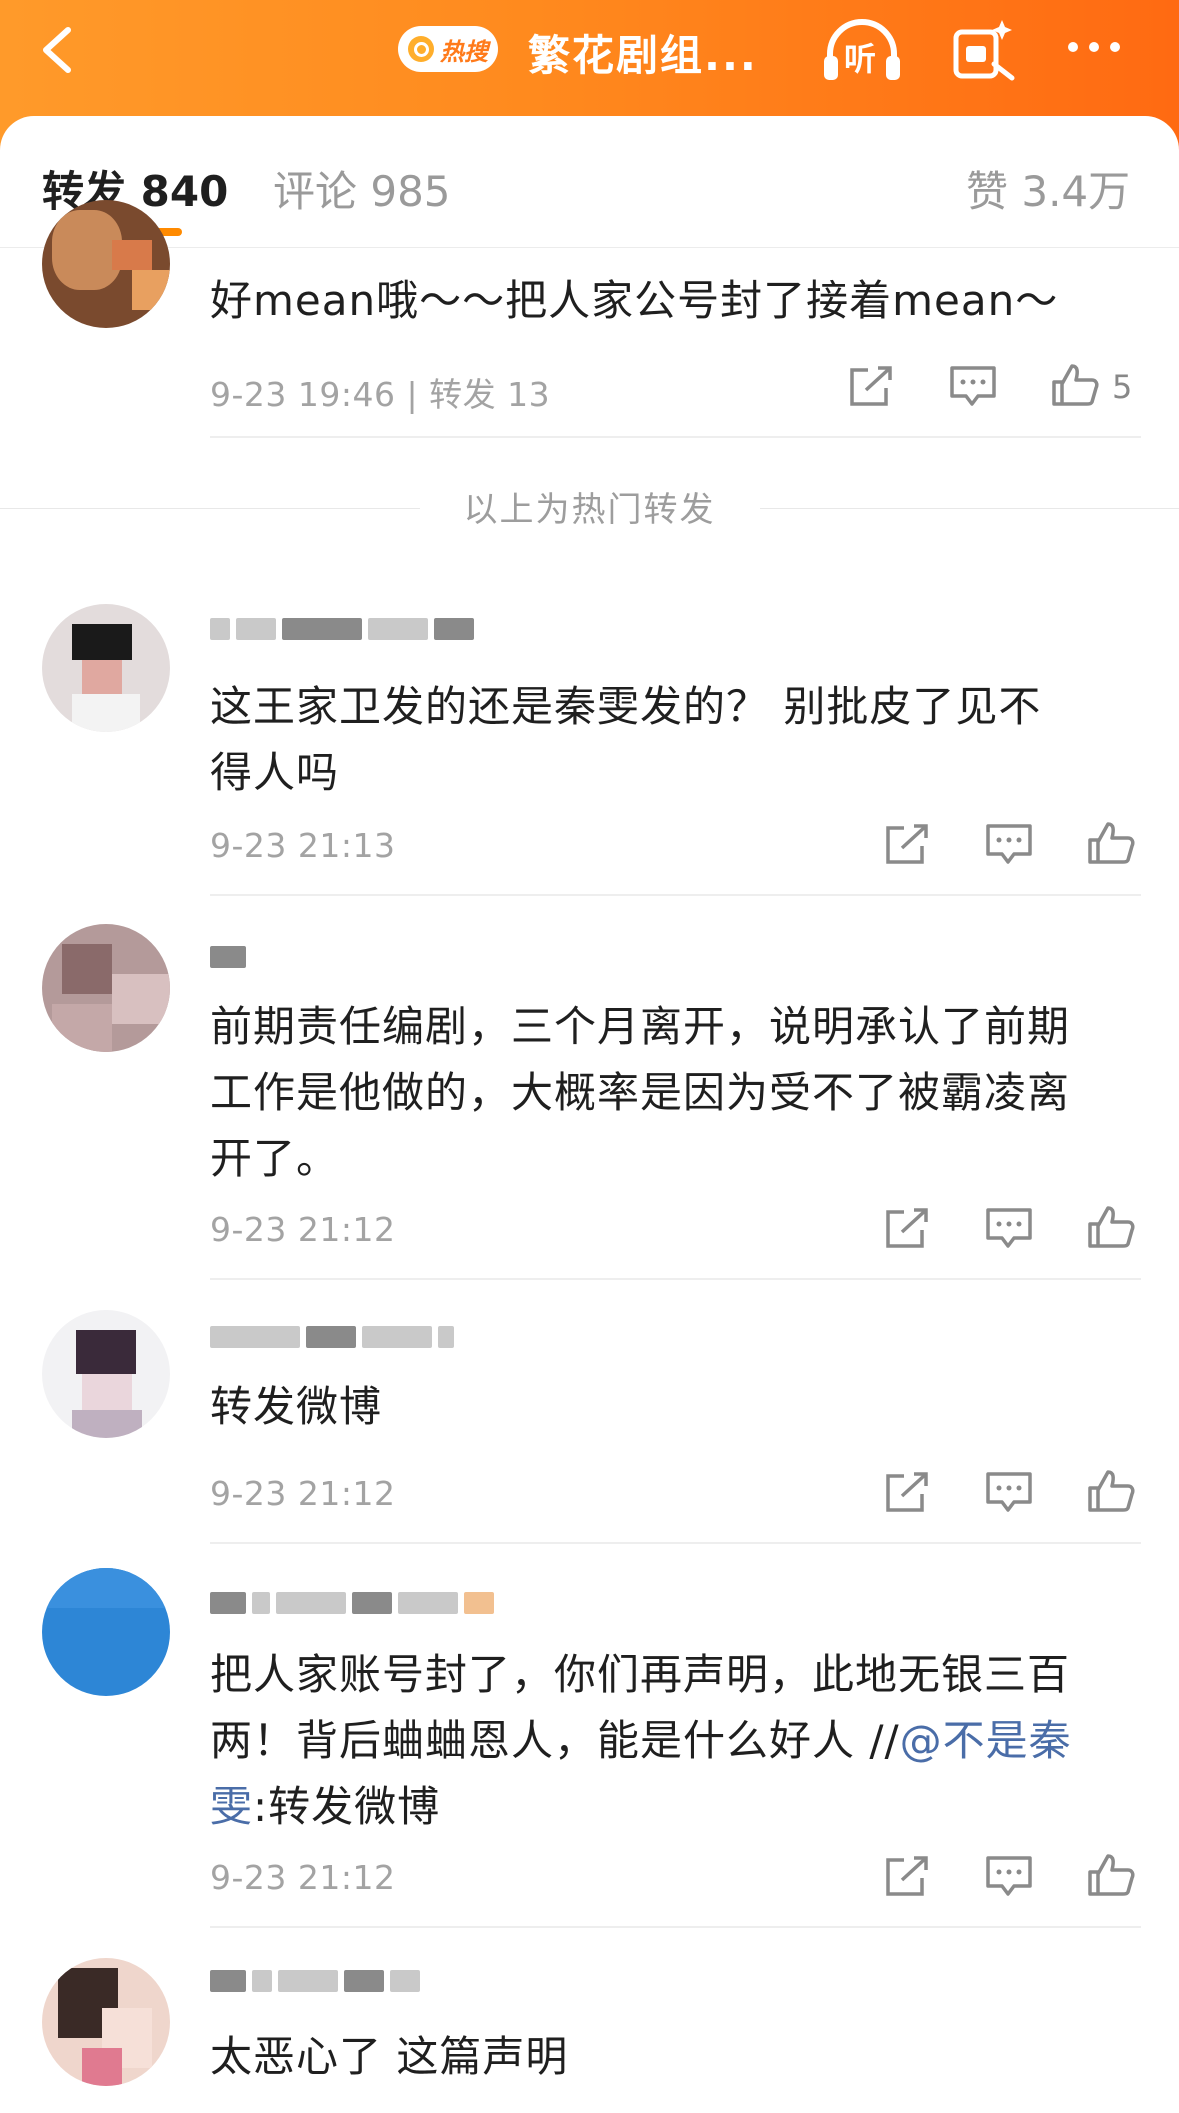  What do you see at coordinates (640, 1026) in the screenshot?
I see `post-content-line: 前期责任编剧，三个月离开，说明承认了前期` at bounding box center [640, 1026].